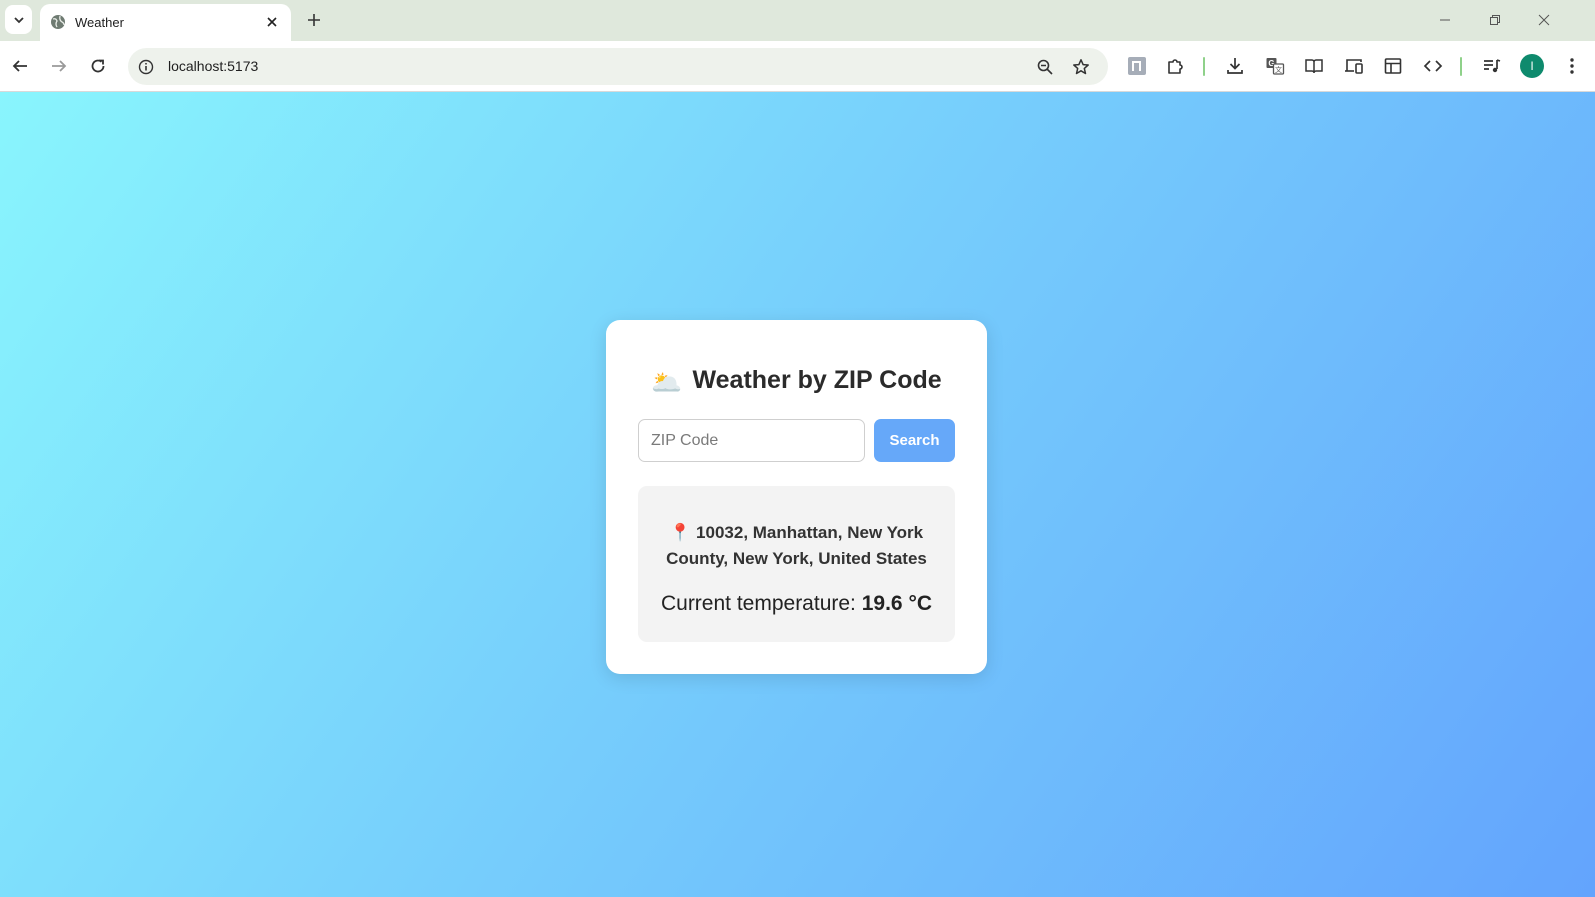  I want to click on back-button, so click(20, 66).